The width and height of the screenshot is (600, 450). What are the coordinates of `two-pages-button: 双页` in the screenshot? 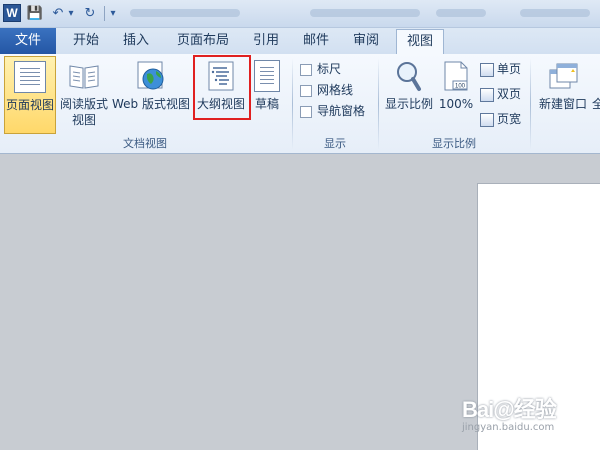 It's located at (500, 94).